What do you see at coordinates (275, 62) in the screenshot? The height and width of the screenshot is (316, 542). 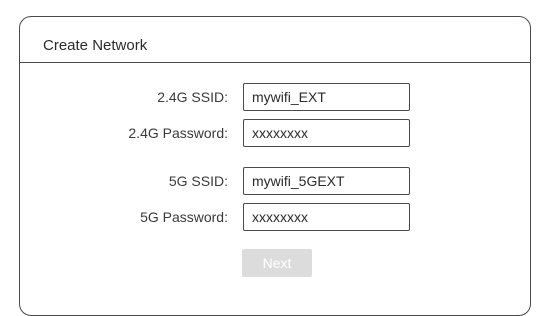 I see `title-divider` at bounding box center [275, 62].